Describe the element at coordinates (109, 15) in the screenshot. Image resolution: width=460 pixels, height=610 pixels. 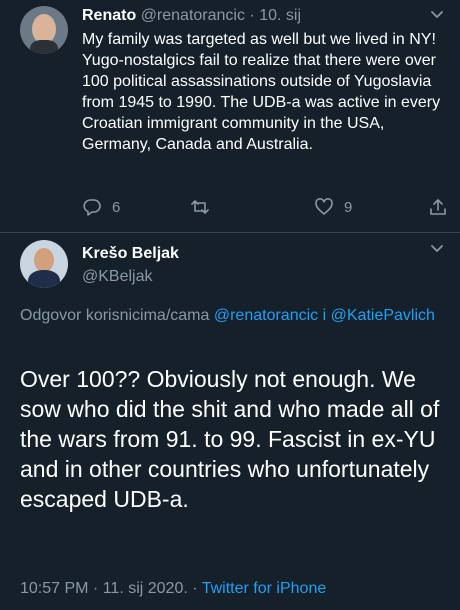
I see `author-name: Renato` at that location.